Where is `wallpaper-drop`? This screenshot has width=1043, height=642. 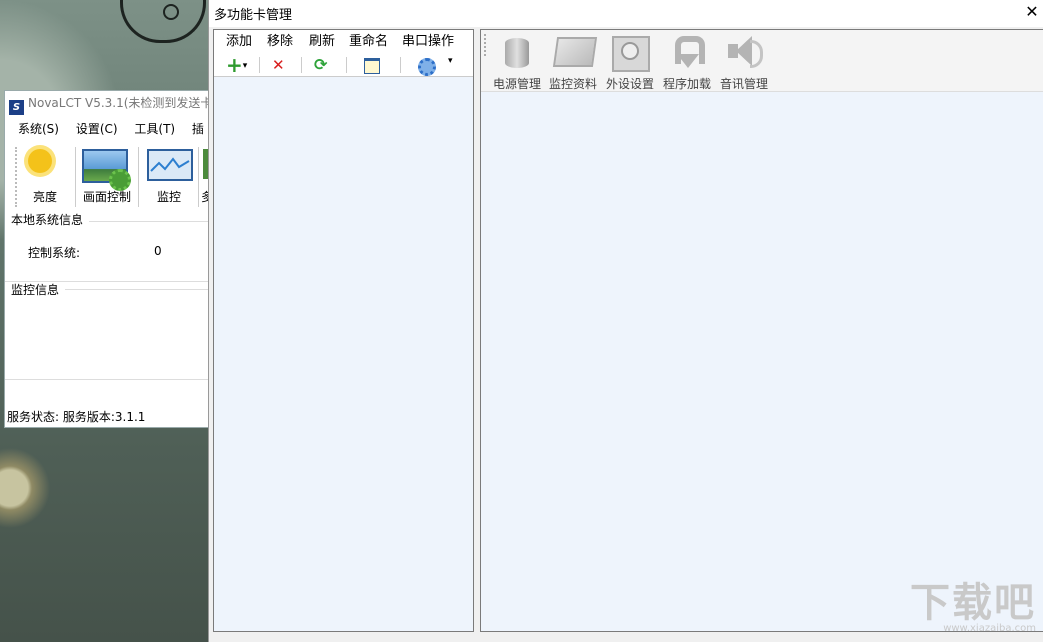 wallpaper-drop is located at coordinates (171, 12).